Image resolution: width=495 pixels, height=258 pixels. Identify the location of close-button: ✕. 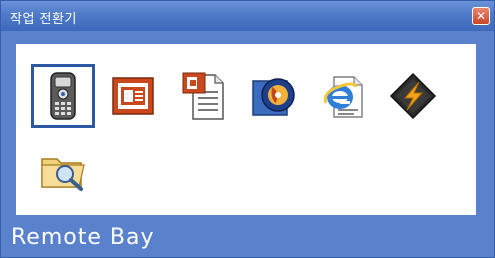
(481, 16).